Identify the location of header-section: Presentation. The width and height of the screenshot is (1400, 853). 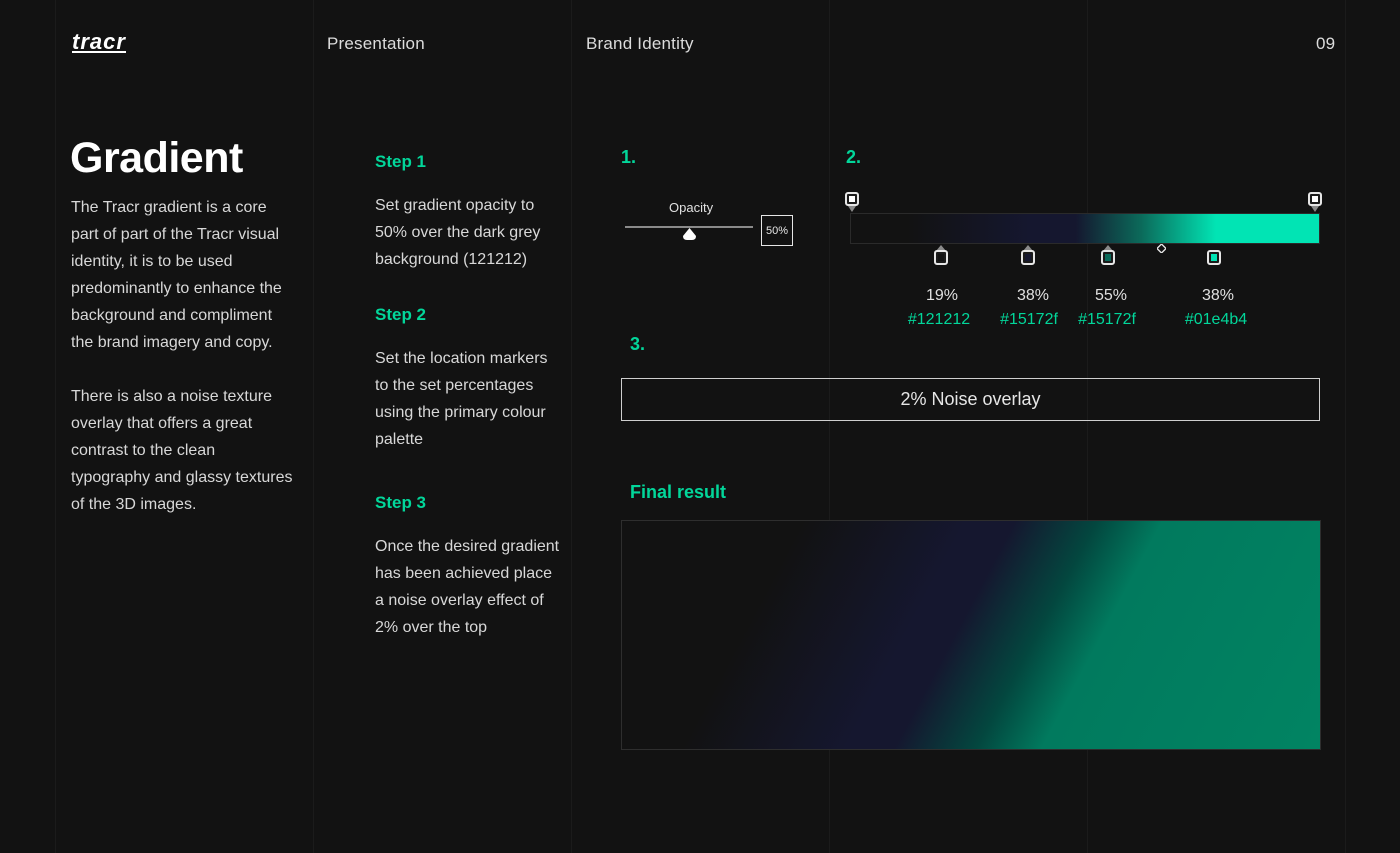
(376, 43).